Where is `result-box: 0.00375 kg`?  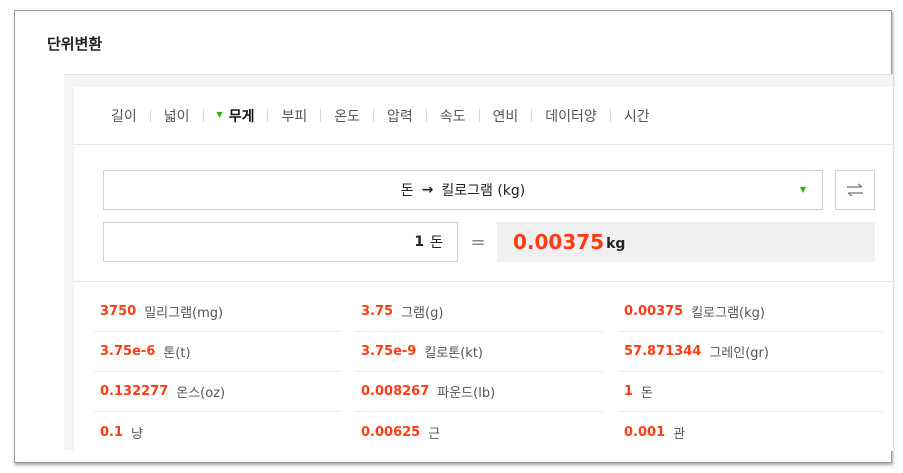 result-box: 0.00375 kg is located at coordinates (686, 242).